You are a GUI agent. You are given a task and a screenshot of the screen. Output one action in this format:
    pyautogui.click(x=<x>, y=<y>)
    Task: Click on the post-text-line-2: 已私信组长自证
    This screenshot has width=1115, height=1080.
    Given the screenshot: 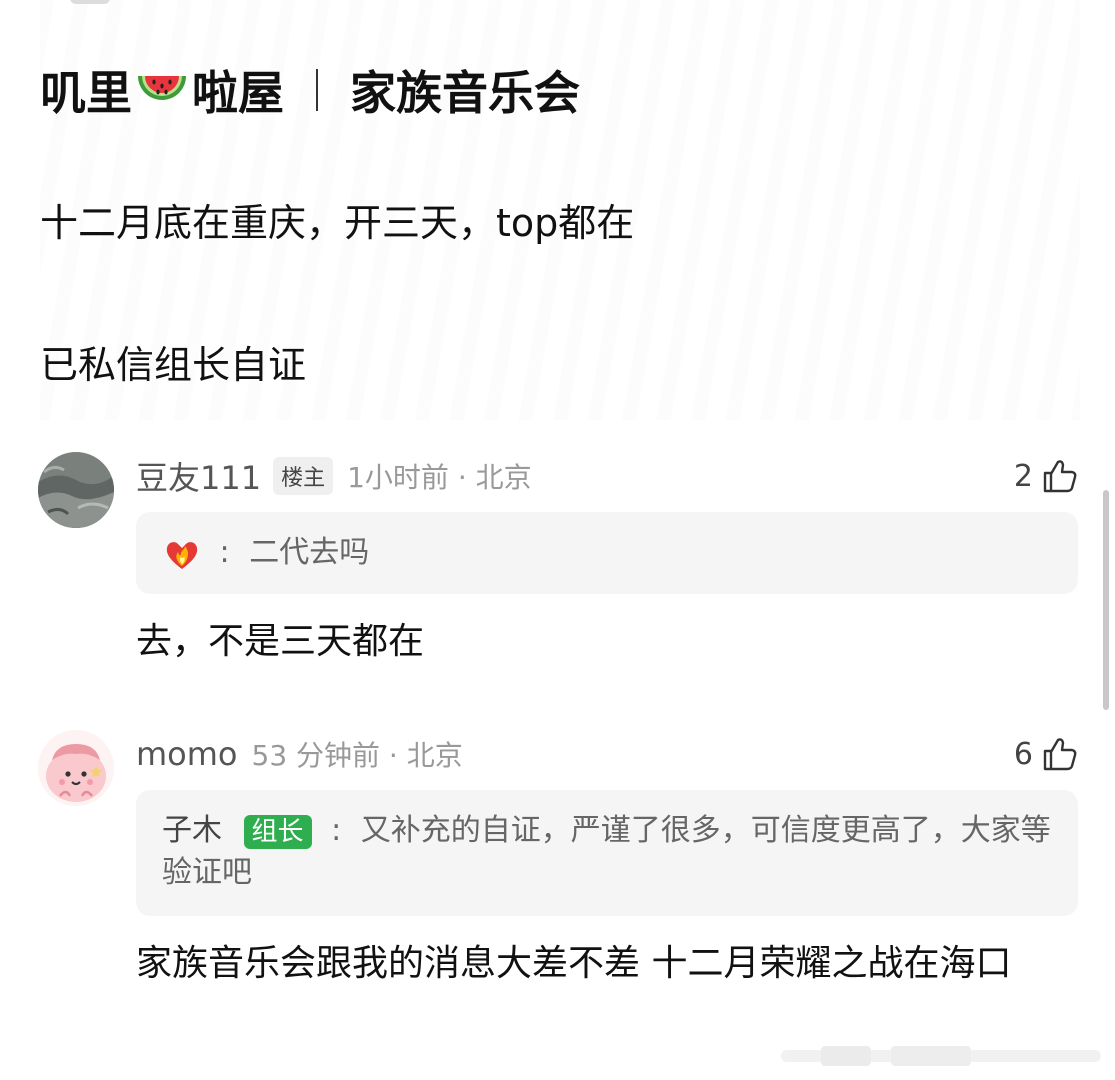 What is the action you would take?
    pyautogui.click(x=173, y=365)
    